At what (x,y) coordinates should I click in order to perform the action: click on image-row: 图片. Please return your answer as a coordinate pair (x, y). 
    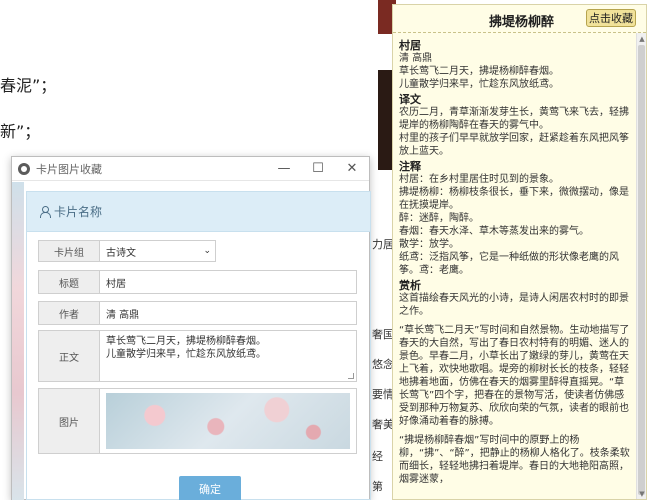
    Looking at the image, I should click on (197, 421).